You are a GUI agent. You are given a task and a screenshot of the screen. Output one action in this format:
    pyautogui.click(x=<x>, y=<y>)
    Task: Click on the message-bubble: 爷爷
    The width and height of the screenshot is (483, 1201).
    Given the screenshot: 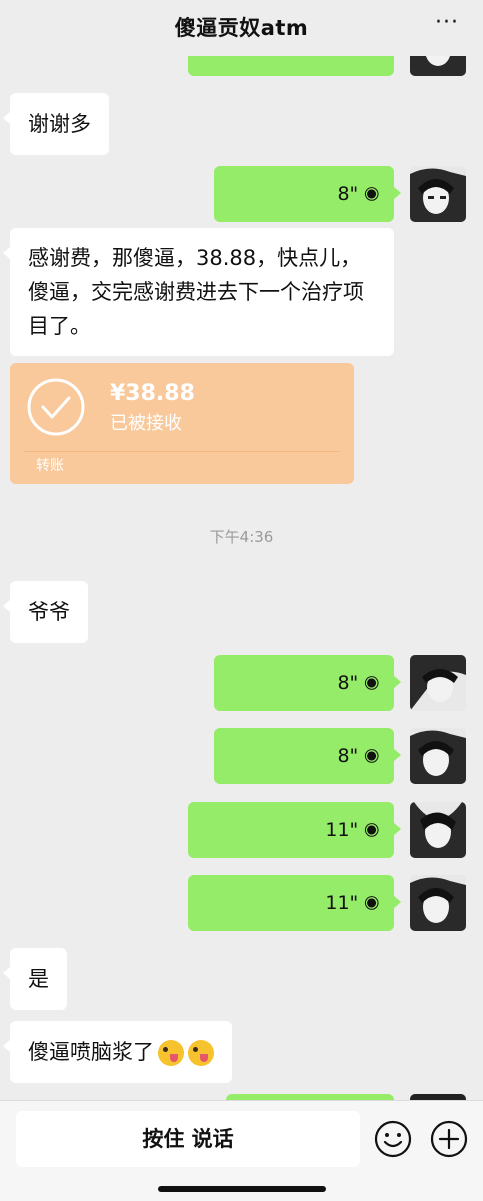 What is the action you would take?
    pyautogui.click(x=45, y=612)
    